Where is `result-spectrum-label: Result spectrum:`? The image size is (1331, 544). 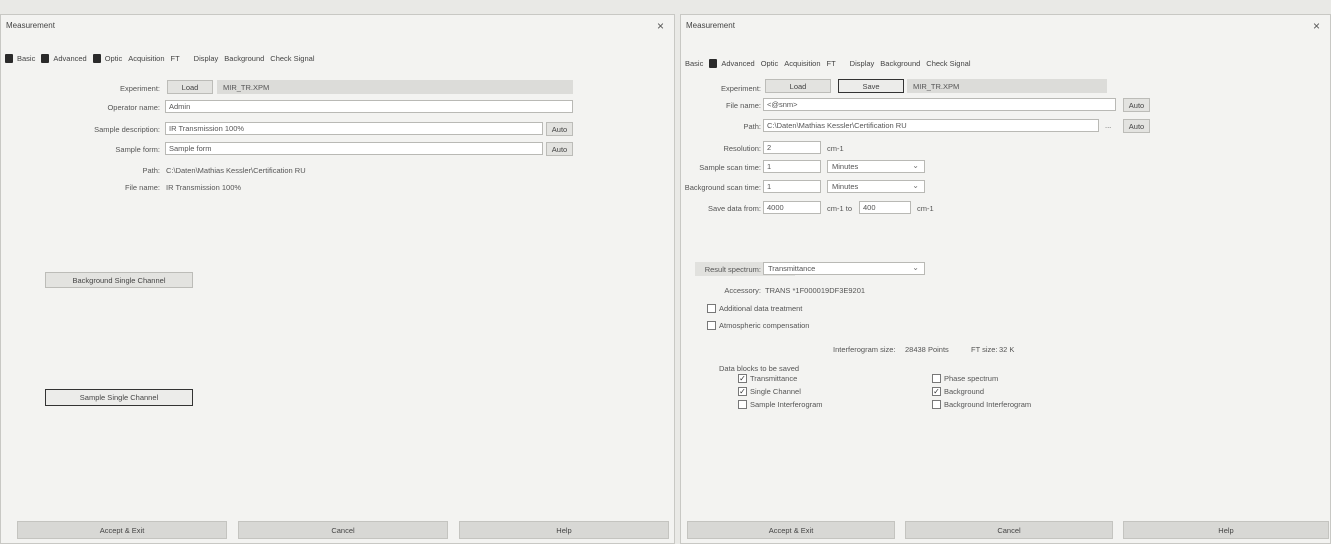
result-spectrum-label: Result spectrum: is located at coordinates (732, 269).